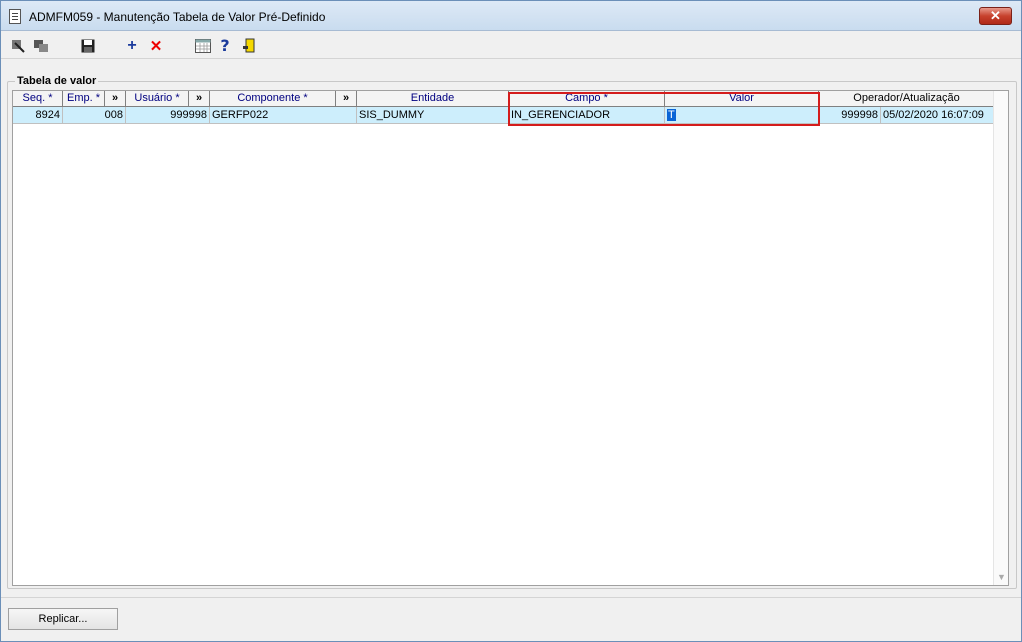 The width and height of the screenshot is (1022, 642). I want to click on scroll-down-icon: ▼, so click(1001, 577).